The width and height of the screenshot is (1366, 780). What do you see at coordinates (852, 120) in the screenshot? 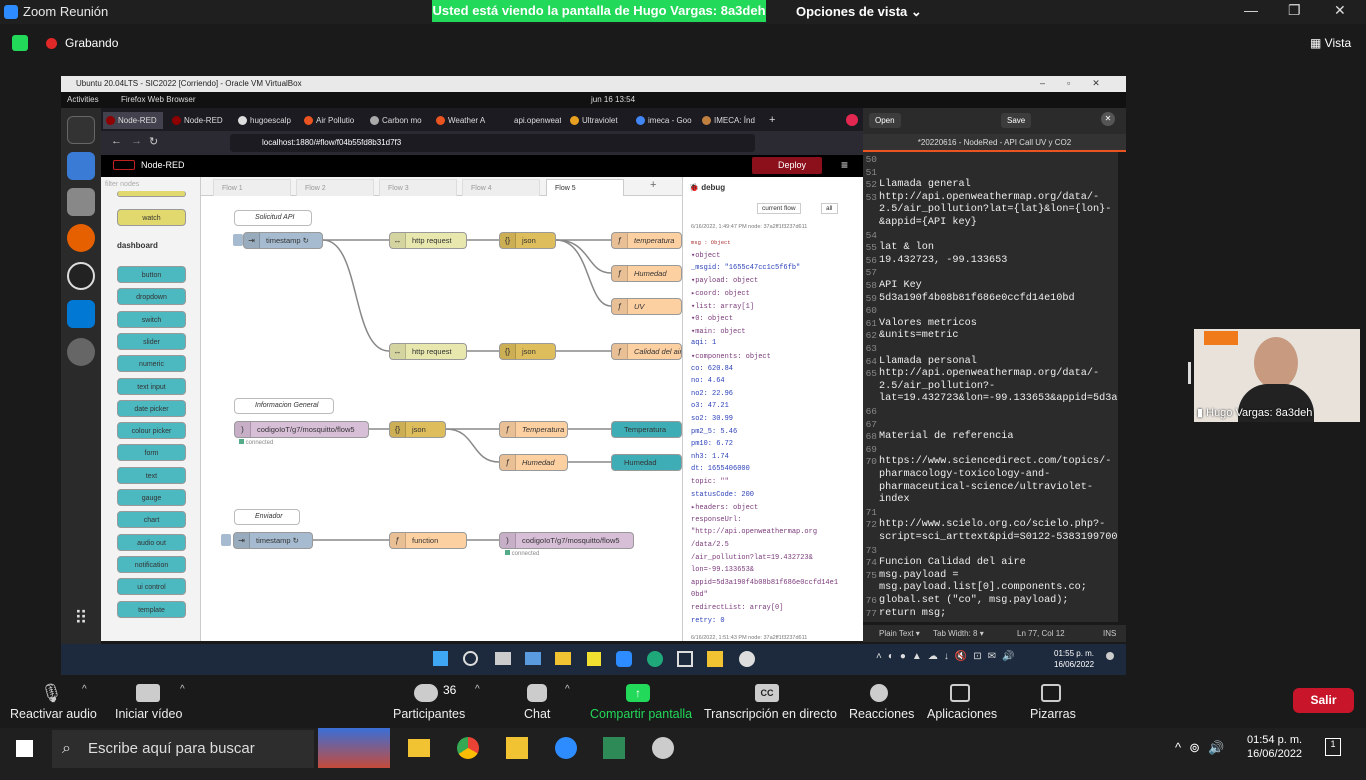
I see `close-window-icon` at bounding box center [852, 120].